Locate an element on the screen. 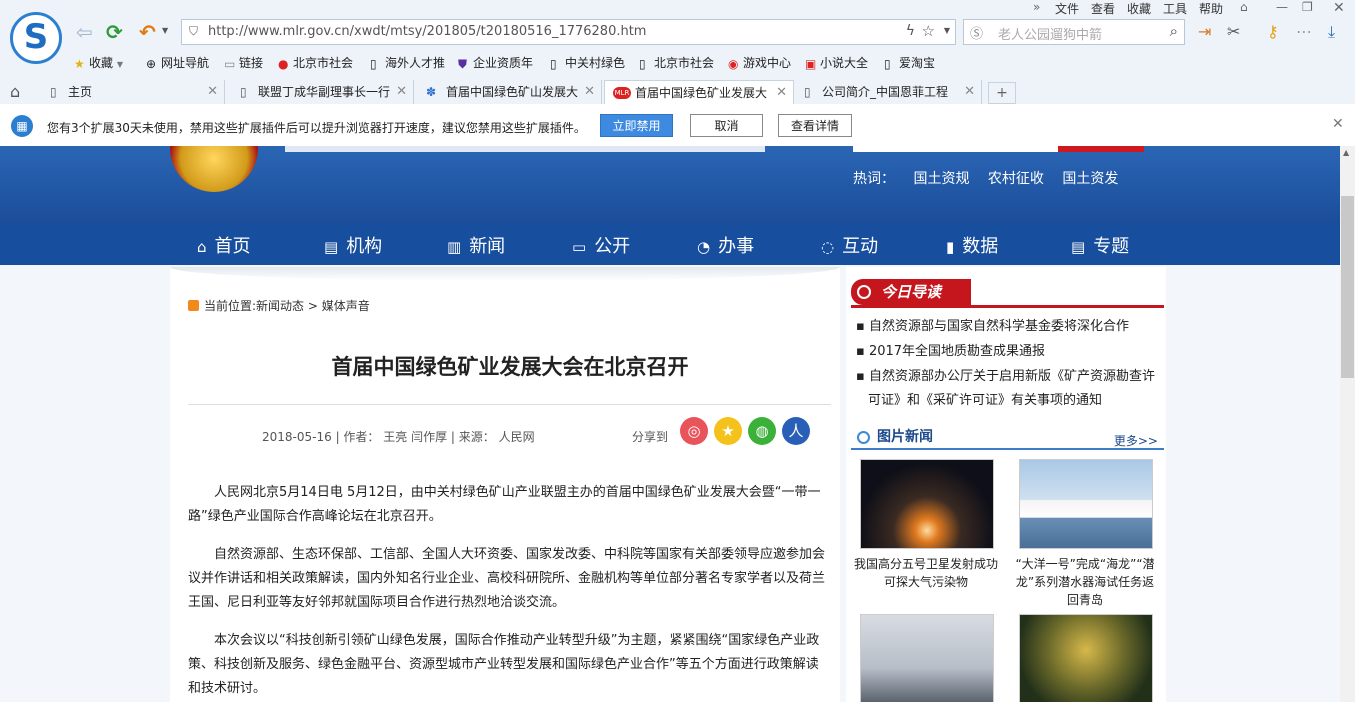  today-link: ▪ 自然资源部与国家自然科学基金委将深化合作 is located at coordinates (1008, 327).